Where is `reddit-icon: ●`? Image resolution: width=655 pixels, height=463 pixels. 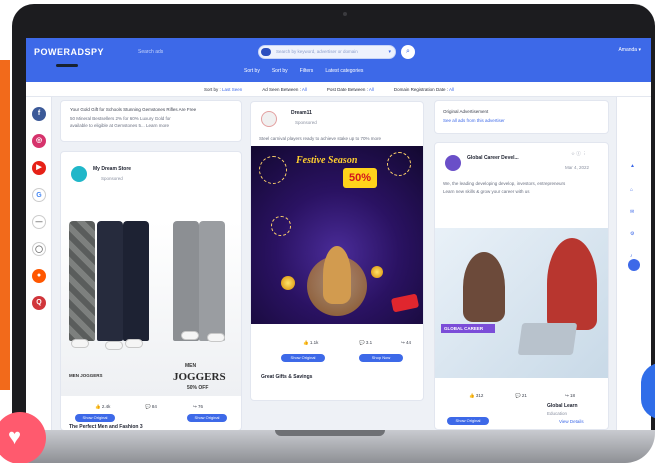 reddit-icon: ● is located at coordinates (39, 276).